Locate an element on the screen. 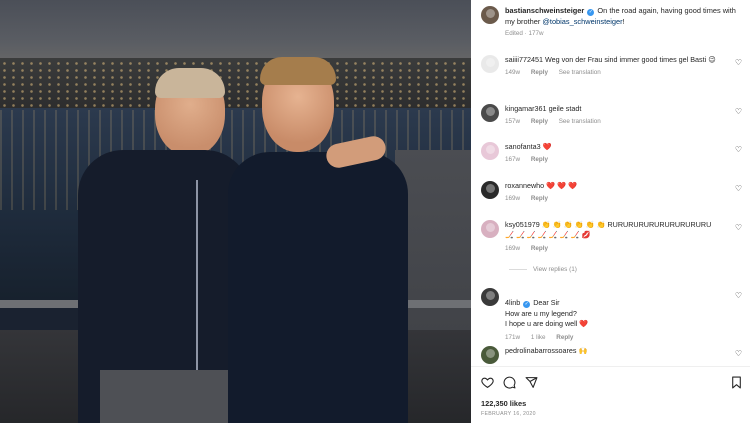 This screenshot has width=750, height=423. likes-count: 122,350 likes is located at coordinates (503, 403).